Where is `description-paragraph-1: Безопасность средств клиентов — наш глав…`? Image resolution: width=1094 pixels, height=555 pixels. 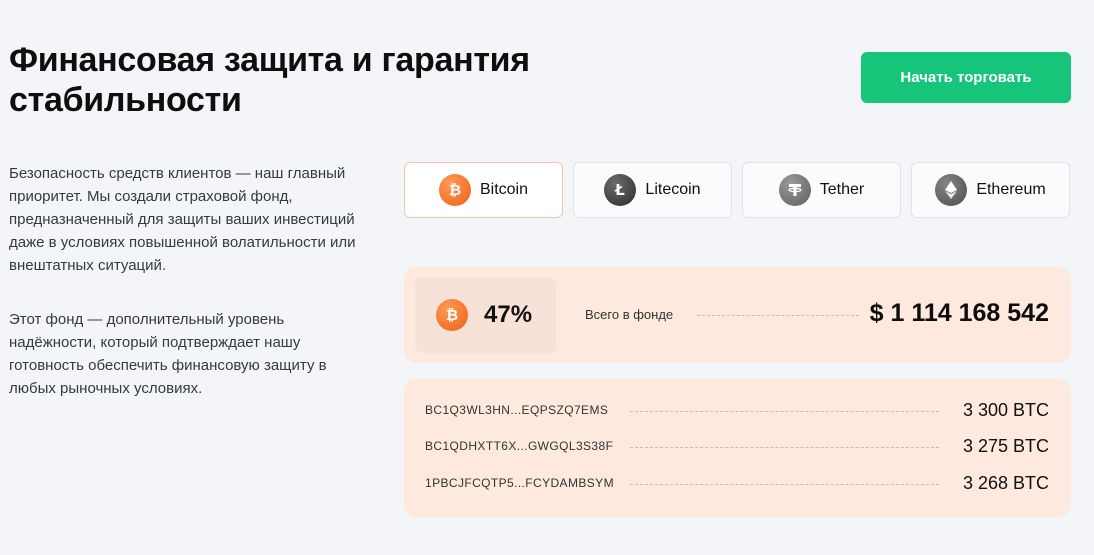 description-paragraph-1: Безопасность средств клиентов — наш глав… is located at coordinates (182, 219).